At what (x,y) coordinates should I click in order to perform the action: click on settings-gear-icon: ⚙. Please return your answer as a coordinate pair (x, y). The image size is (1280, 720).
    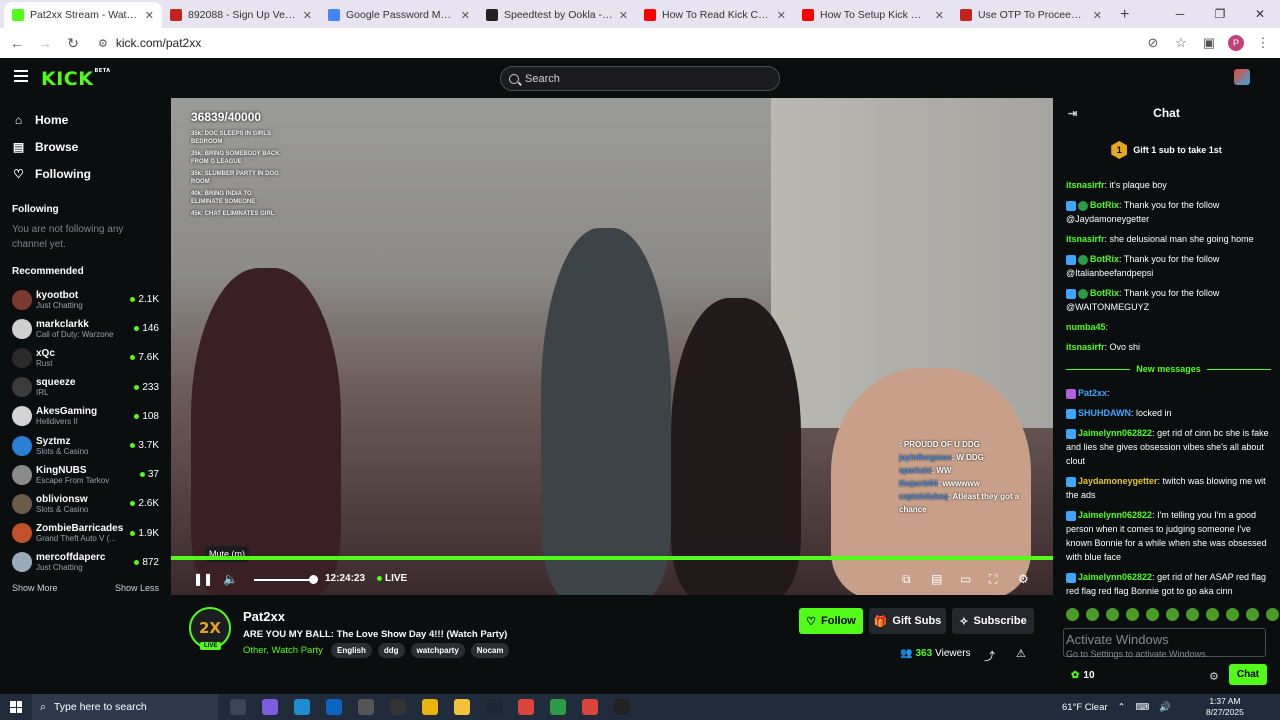
    Looking at the image, I should click on (1023, 579).